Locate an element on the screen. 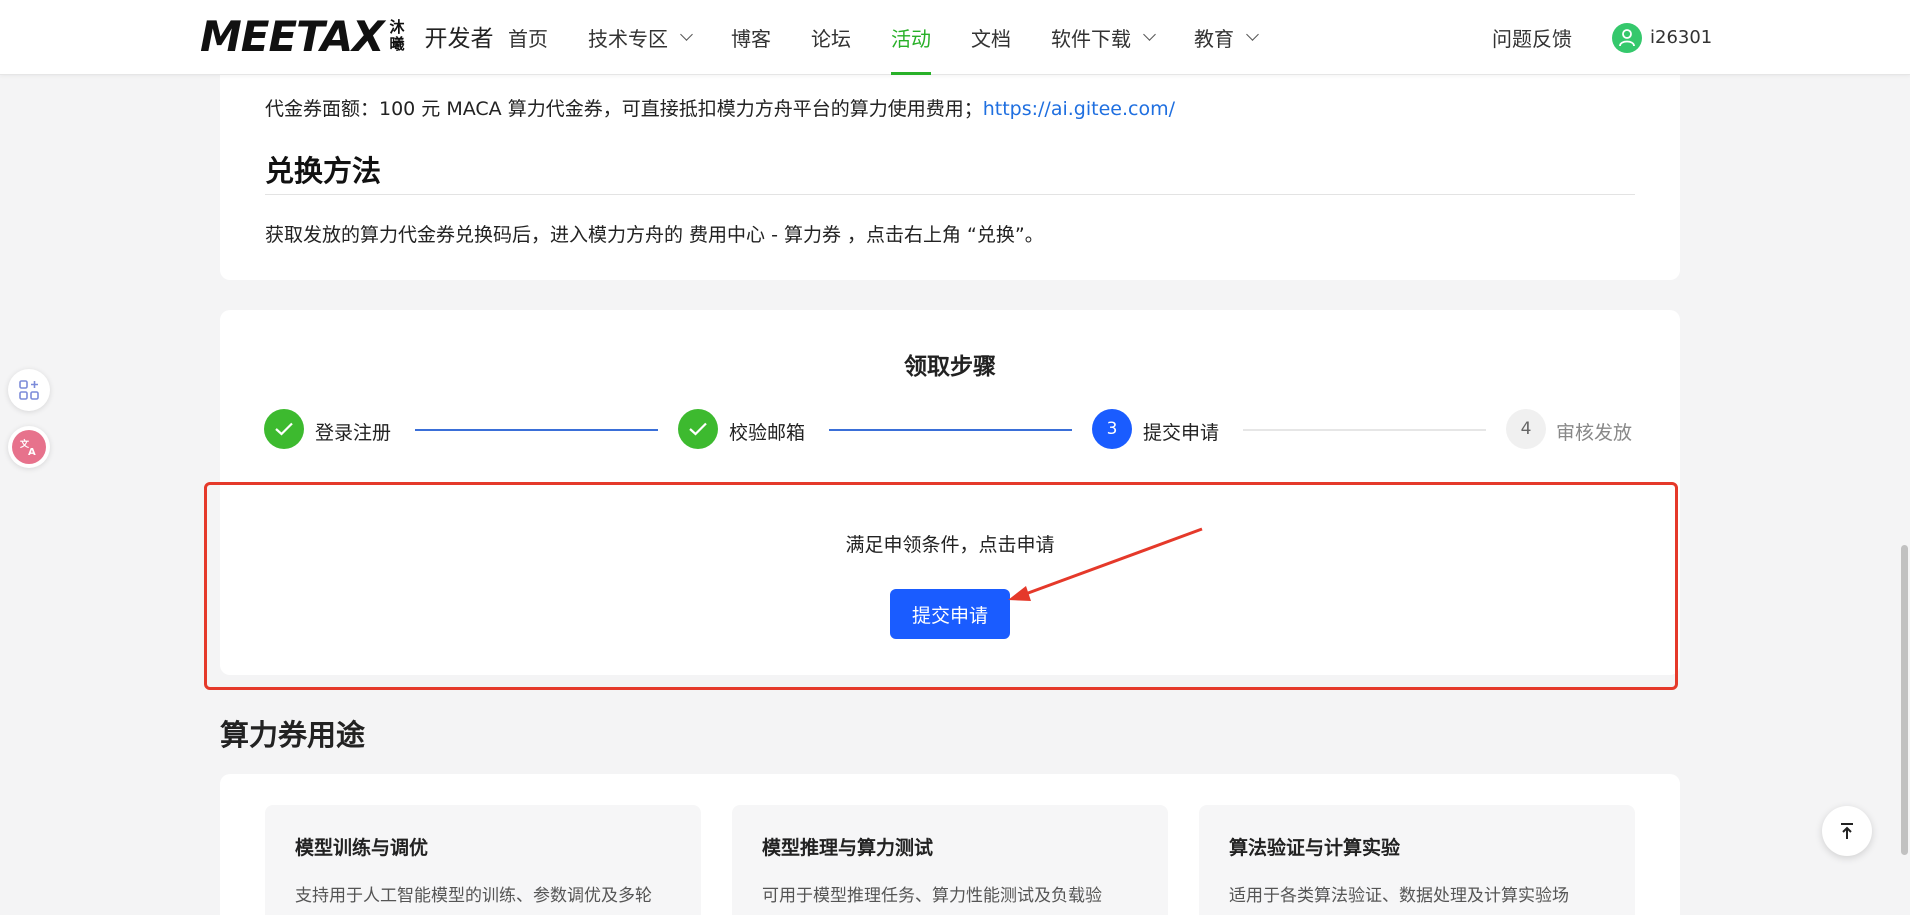 This screenshot has width=1910, height=915. back-to-top-button is located at coordinates (1847, 831).